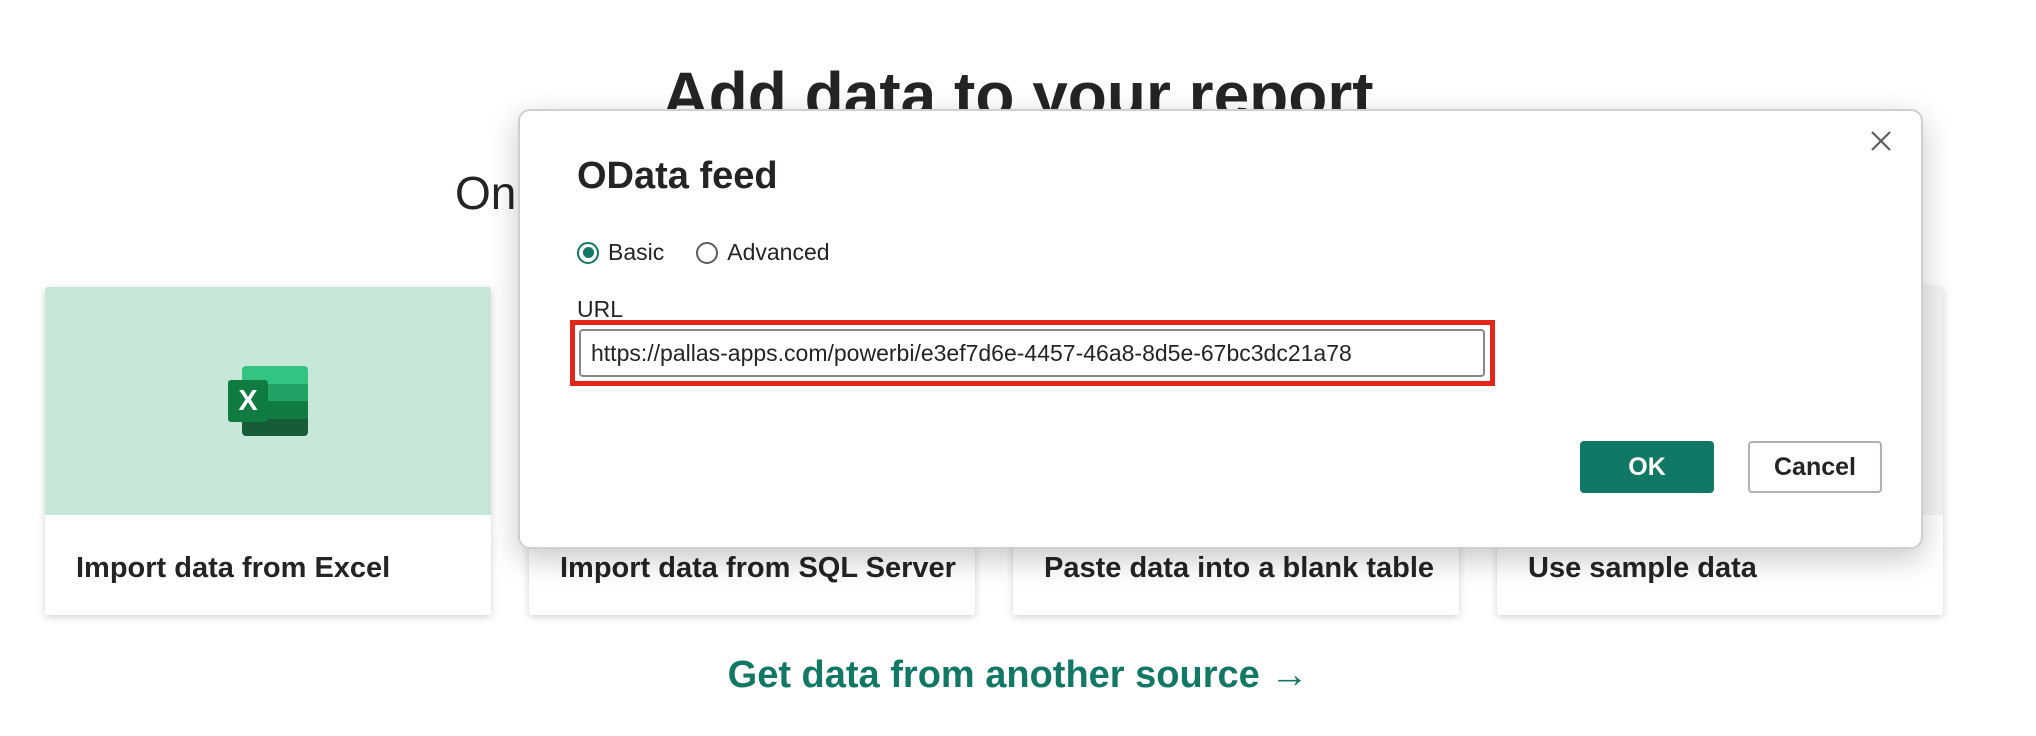  What do you see at coordinates (1642, 568) in the screenshot?
I see `card-label: Use sample data` at bounding box center [1642, 568].